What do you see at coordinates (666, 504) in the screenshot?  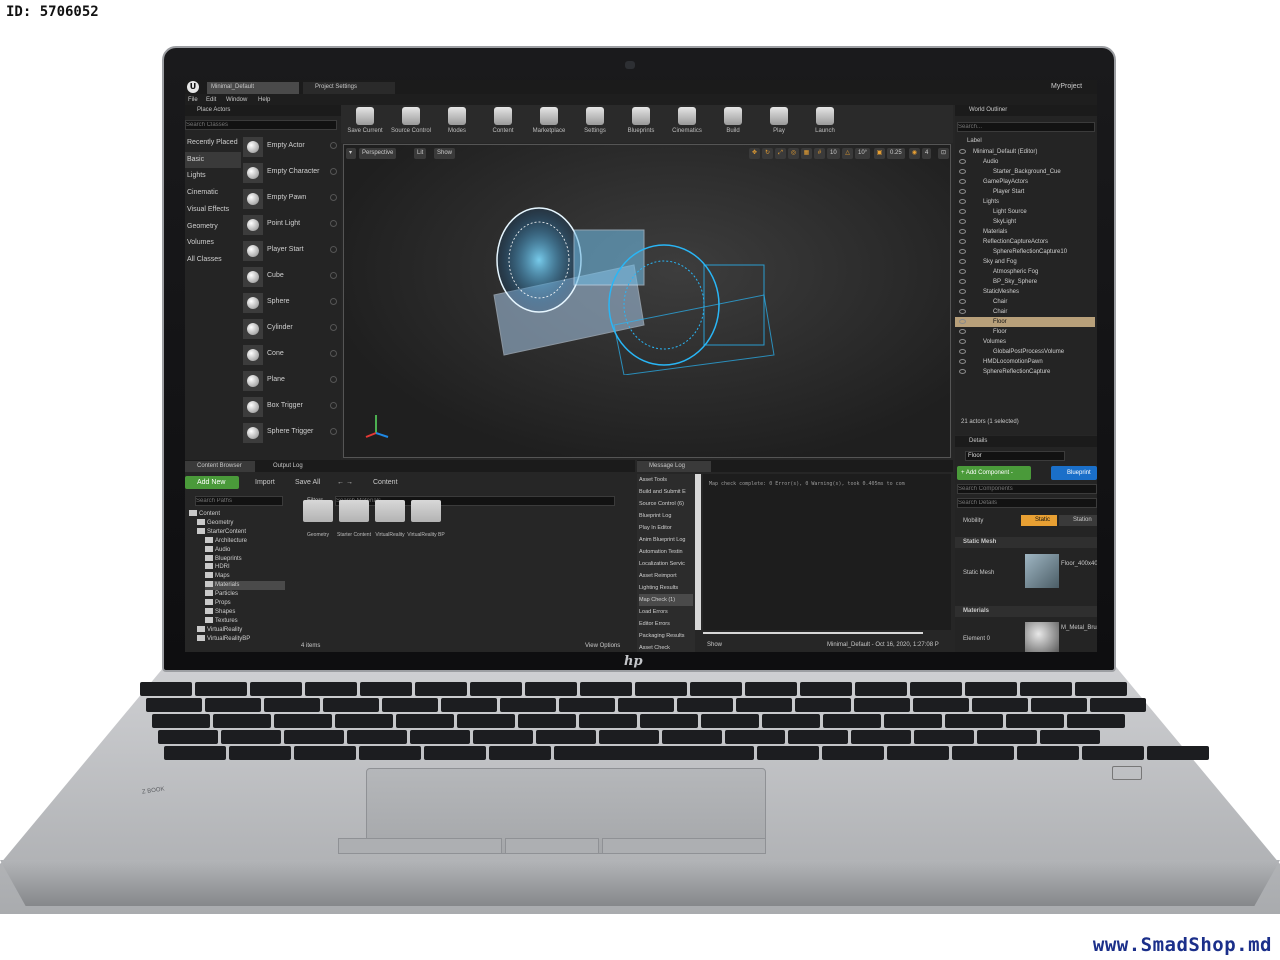 I see `log-category: Source Control (6)` at bounding box center [666, 504].